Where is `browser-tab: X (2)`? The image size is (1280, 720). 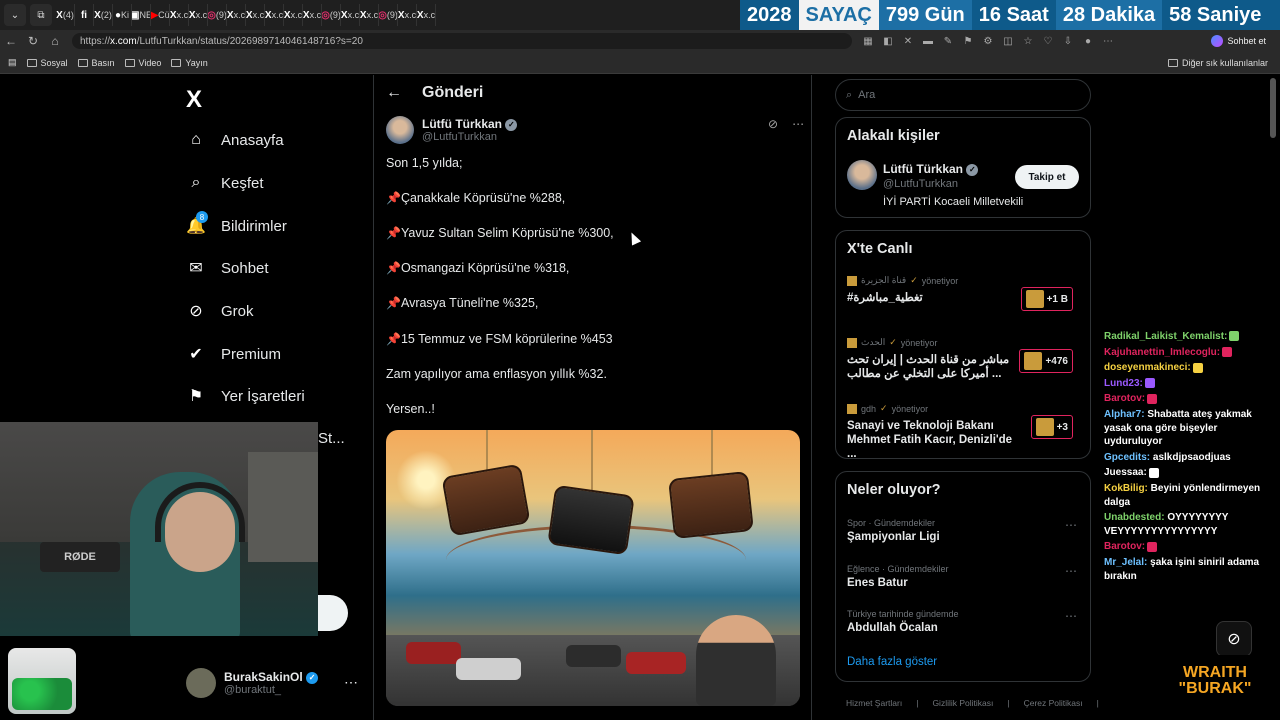 browser-tab: X (2) is located at coordinates (103, 15).